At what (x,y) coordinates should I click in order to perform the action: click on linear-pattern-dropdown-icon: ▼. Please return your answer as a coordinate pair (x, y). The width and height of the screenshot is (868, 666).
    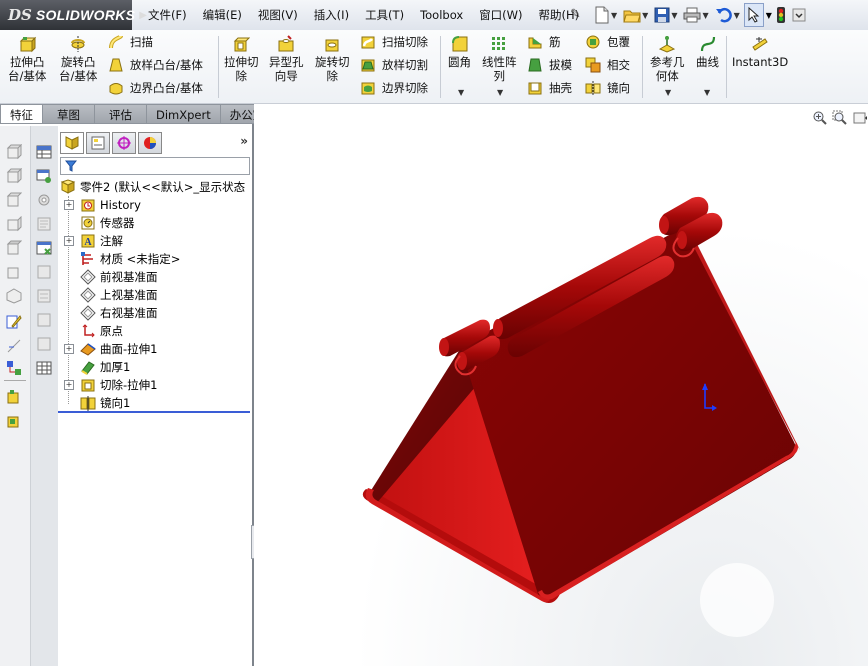
    Looking at the image, I should click on (500, 92).